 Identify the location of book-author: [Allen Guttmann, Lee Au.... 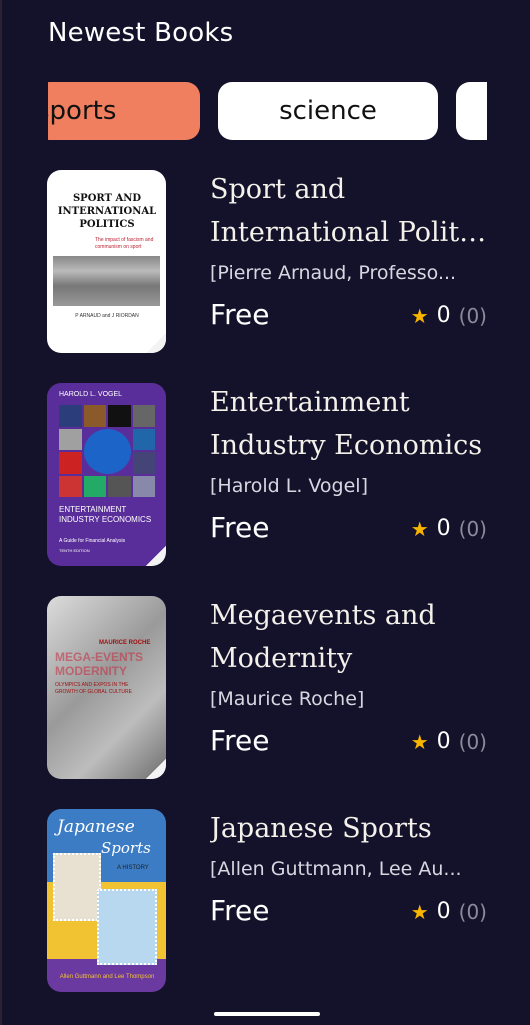
(336, 869).